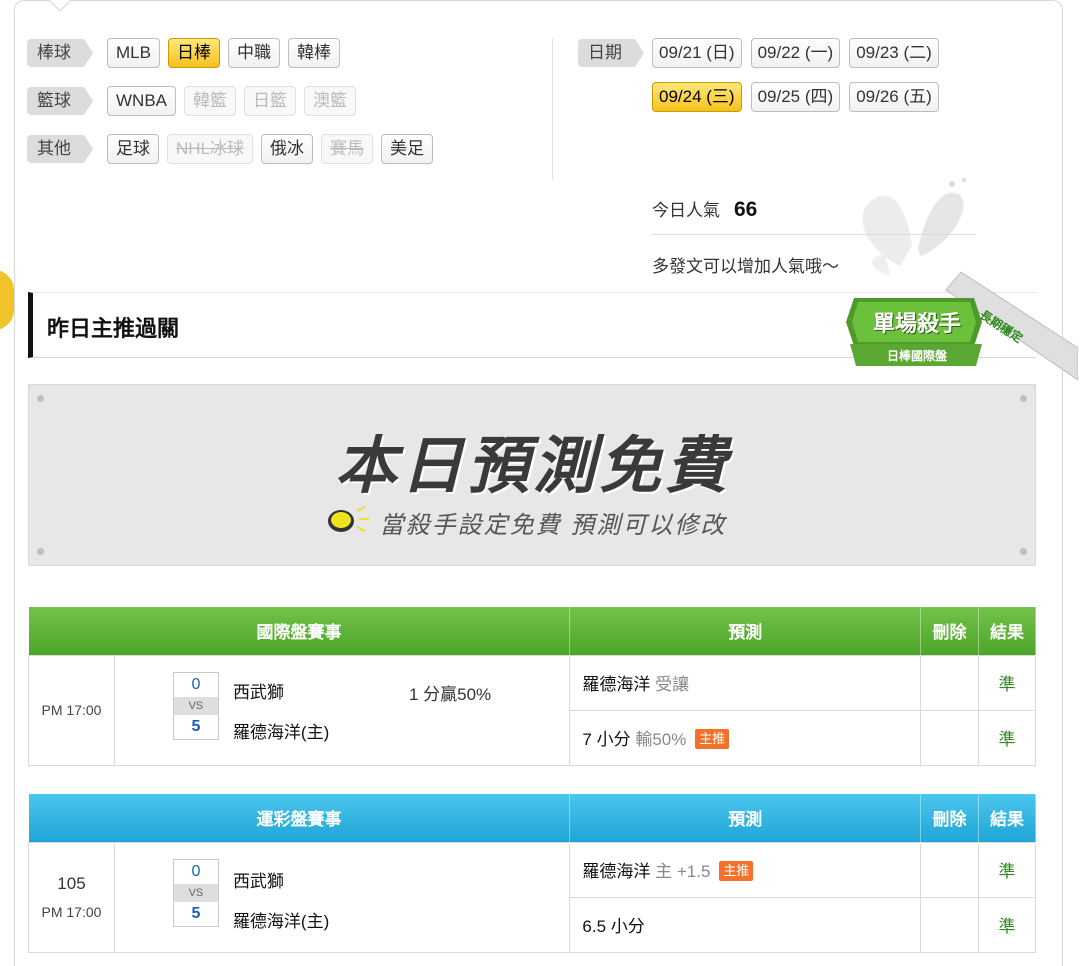 This screenshot has height=966, width=1080. I want to click on chip-soccer: 足球, so click(133, 149).